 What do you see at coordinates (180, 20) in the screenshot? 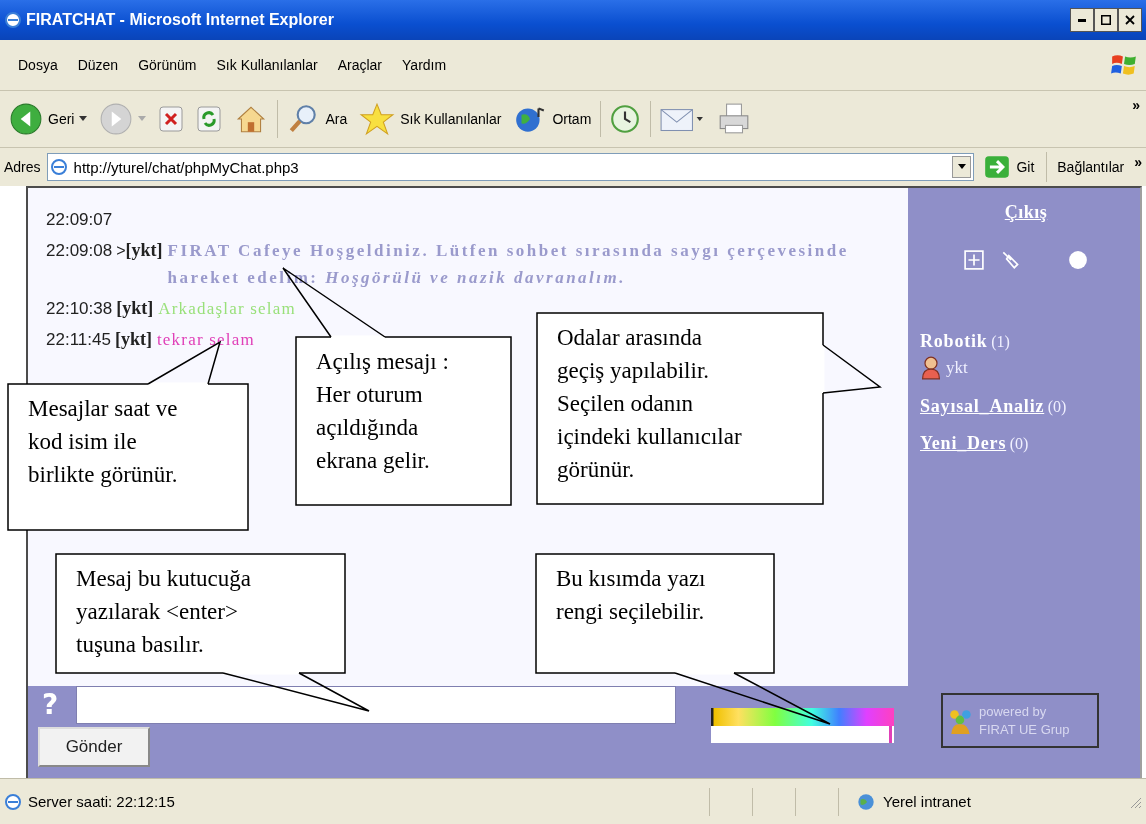
I see `window-title: FIRATCHAT - Microsoft Internet Explorer` at bounding box center [180, 20].